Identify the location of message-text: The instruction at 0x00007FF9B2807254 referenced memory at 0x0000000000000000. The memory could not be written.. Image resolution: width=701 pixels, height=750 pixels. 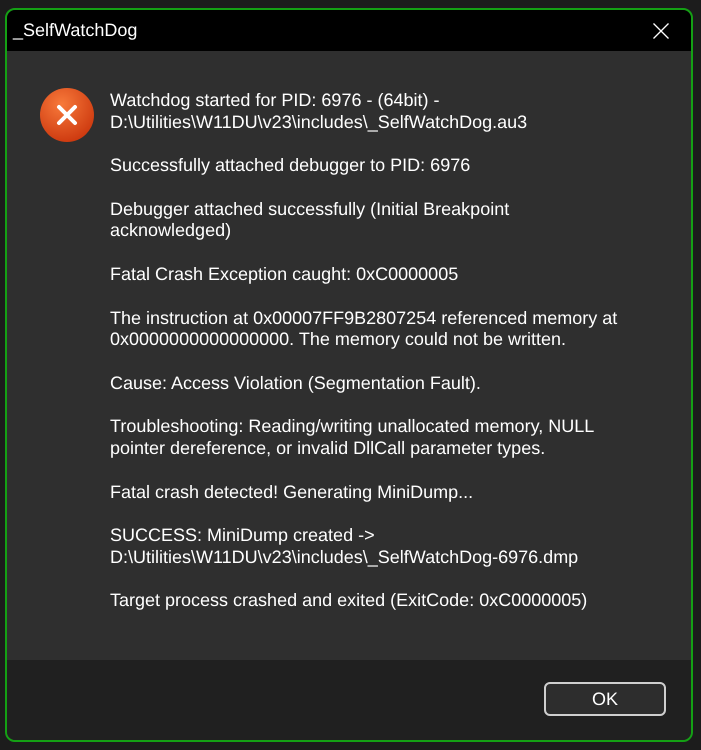
(364, 329).